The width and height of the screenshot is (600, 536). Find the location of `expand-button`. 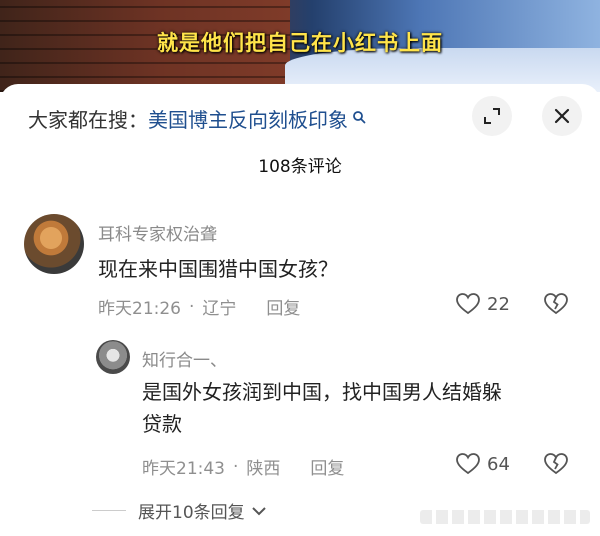

expand-button is located at coordinates (492, 116).